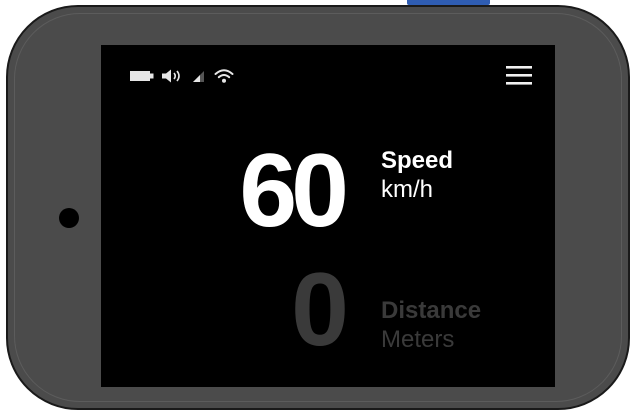 The image size is (637, 416). I want to click on speed-value: 60, so click(294, 191).